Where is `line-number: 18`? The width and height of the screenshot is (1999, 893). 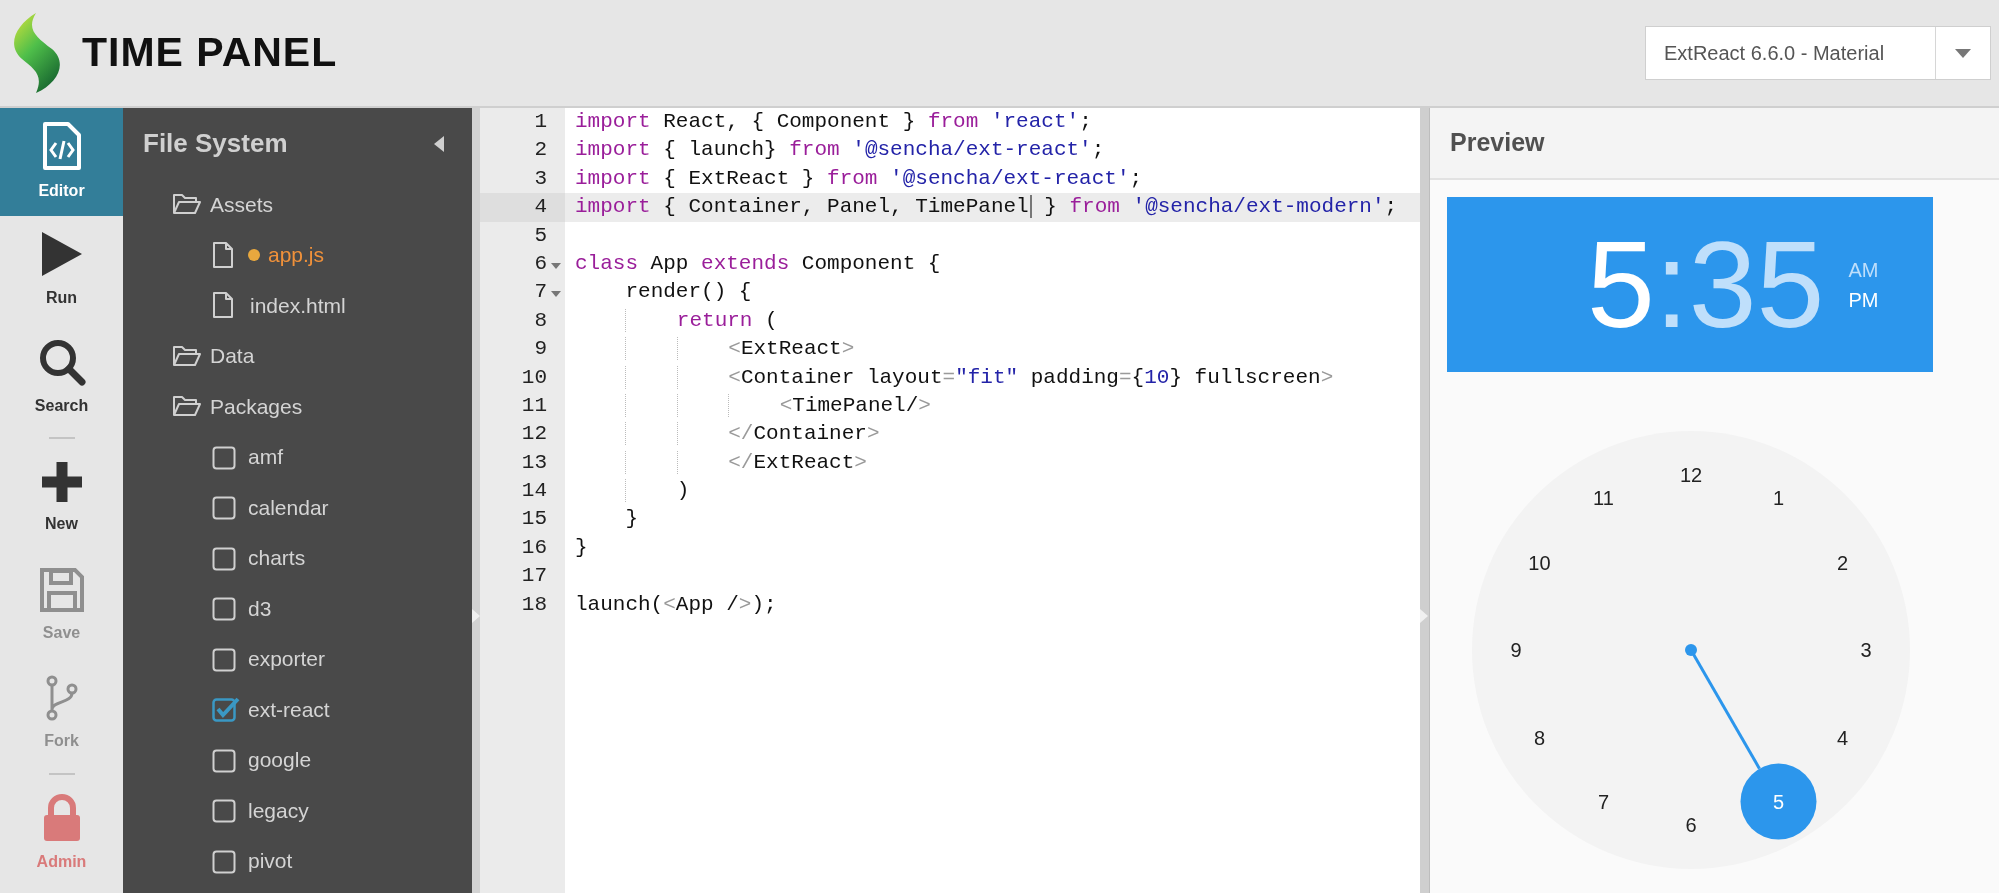
line-number: 18 is located at coordinates (533, 604).